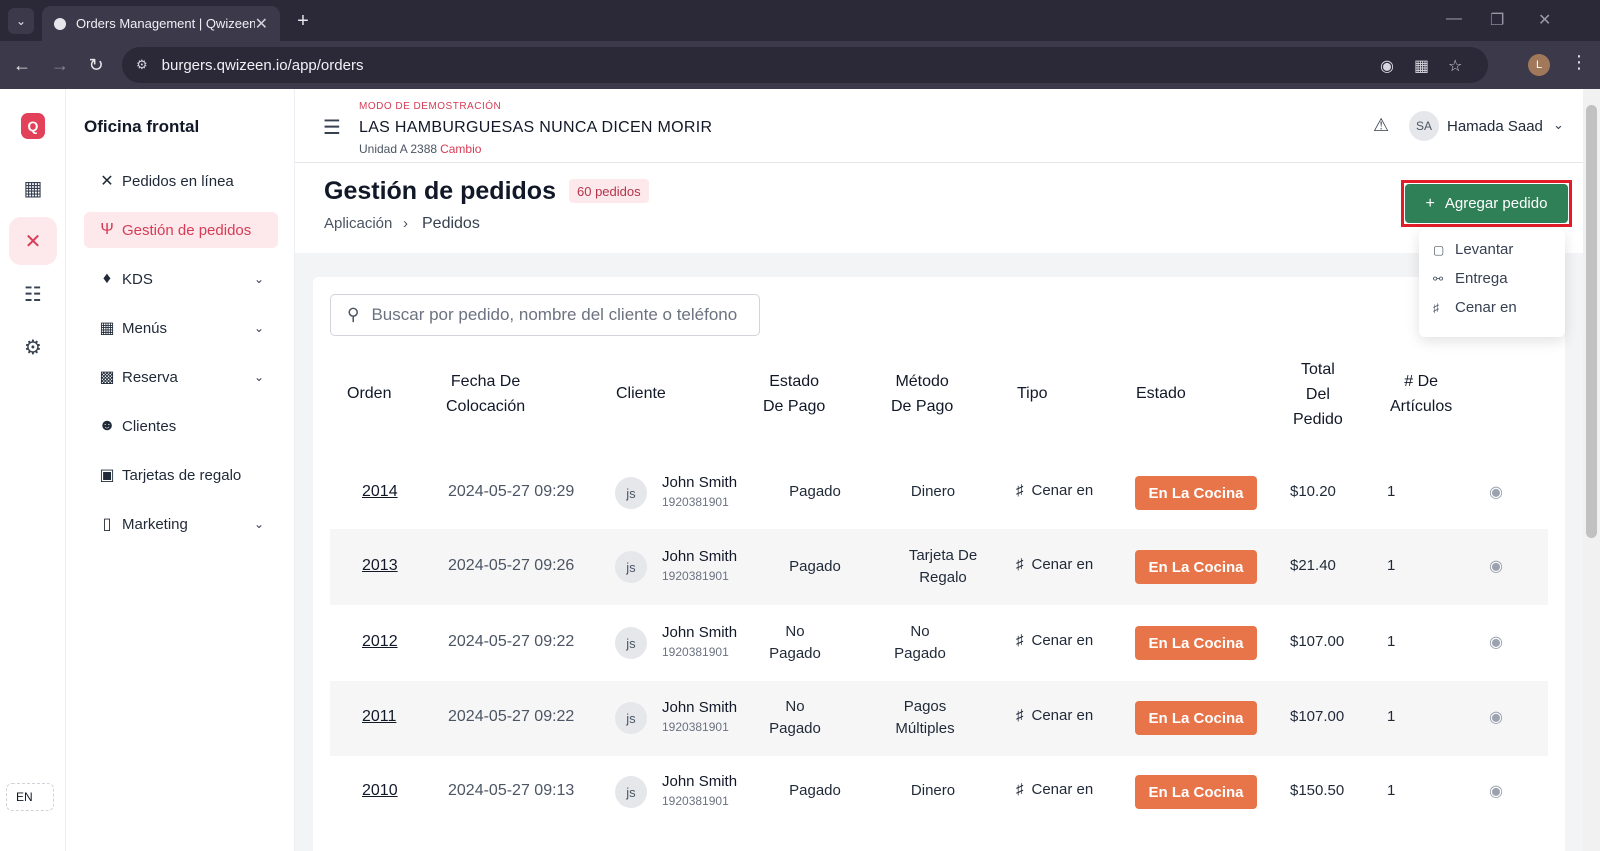  I want to click on header-status: Estado, so click(1161, 393).